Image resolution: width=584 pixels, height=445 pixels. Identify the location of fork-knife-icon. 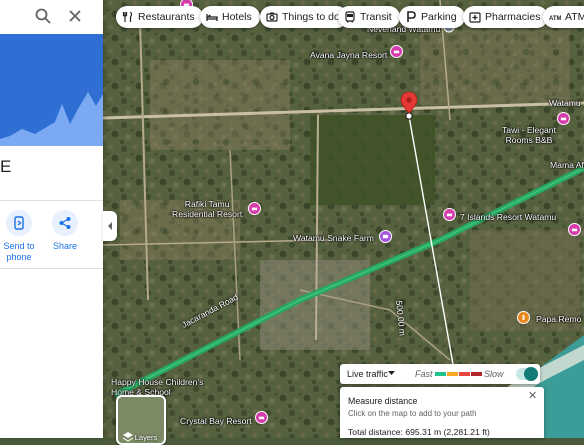
(127, 16).